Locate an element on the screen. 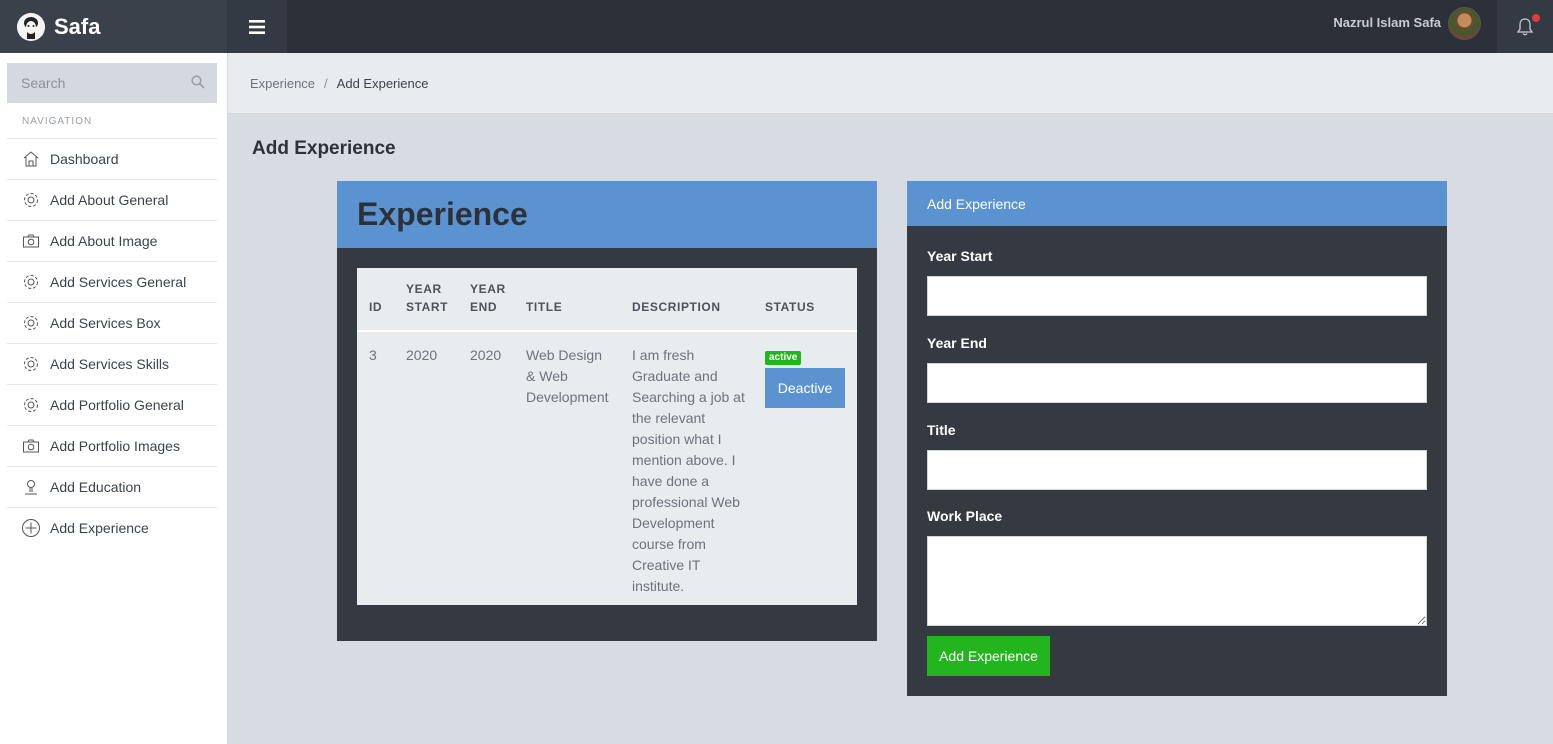  year-start-input is located at coordinates (1177, 296).